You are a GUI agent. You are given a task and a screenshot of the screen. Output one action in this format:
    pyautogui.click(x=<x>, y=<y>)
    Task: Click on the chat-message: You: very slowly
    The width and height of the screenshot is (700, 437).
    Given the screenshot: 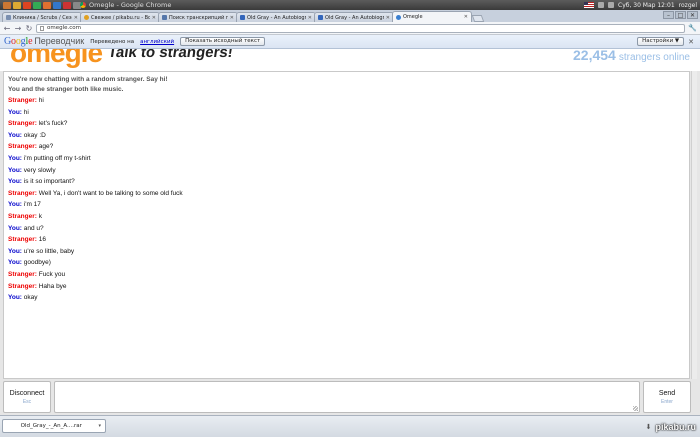 What is the action you would take?
    pyautogui.click(x=346, y=171)
    